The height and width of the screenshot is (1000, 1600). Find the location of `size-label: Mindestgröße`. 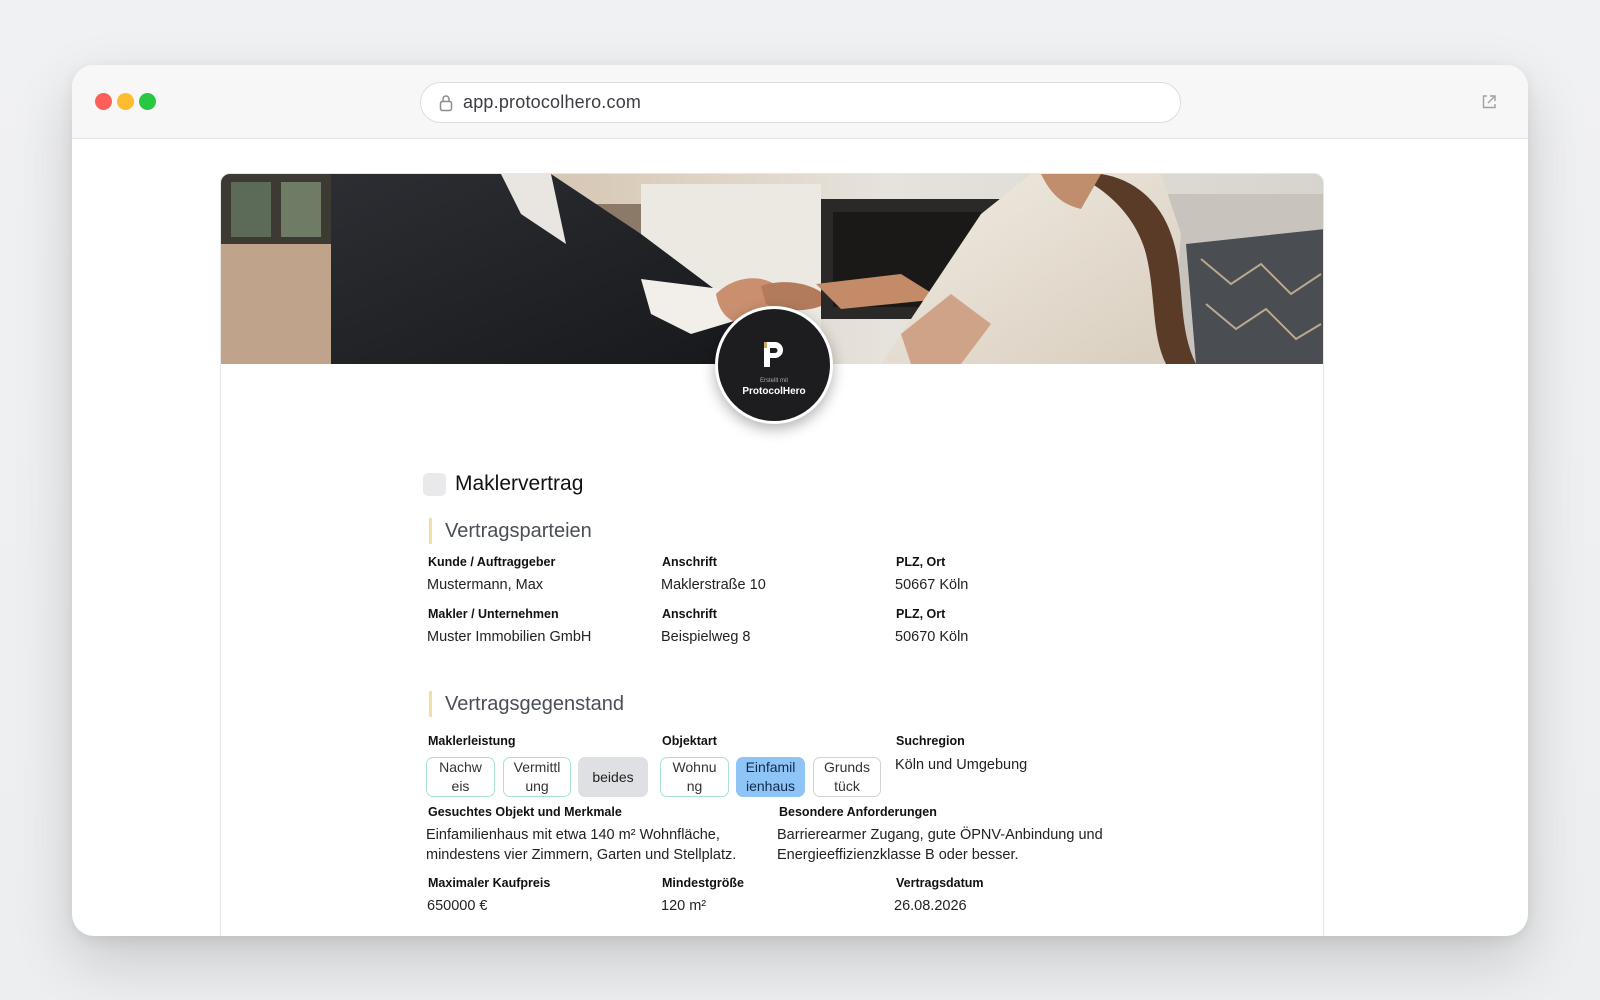

size-label: Mindestgröße is located at coordinates (703, 883).